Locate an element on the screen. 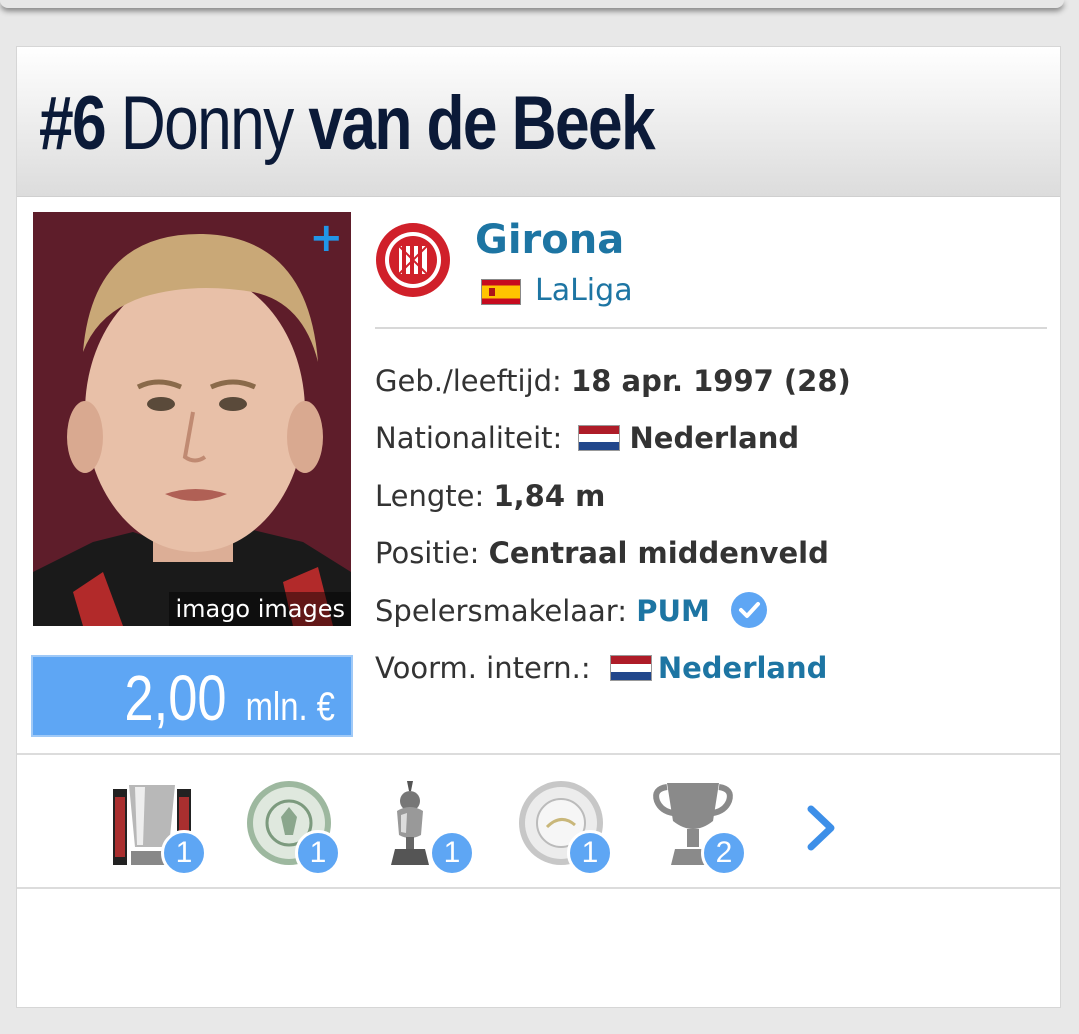  birth-date-value: 18 apr. 1997 (28) is located at coordinates (711, 381).